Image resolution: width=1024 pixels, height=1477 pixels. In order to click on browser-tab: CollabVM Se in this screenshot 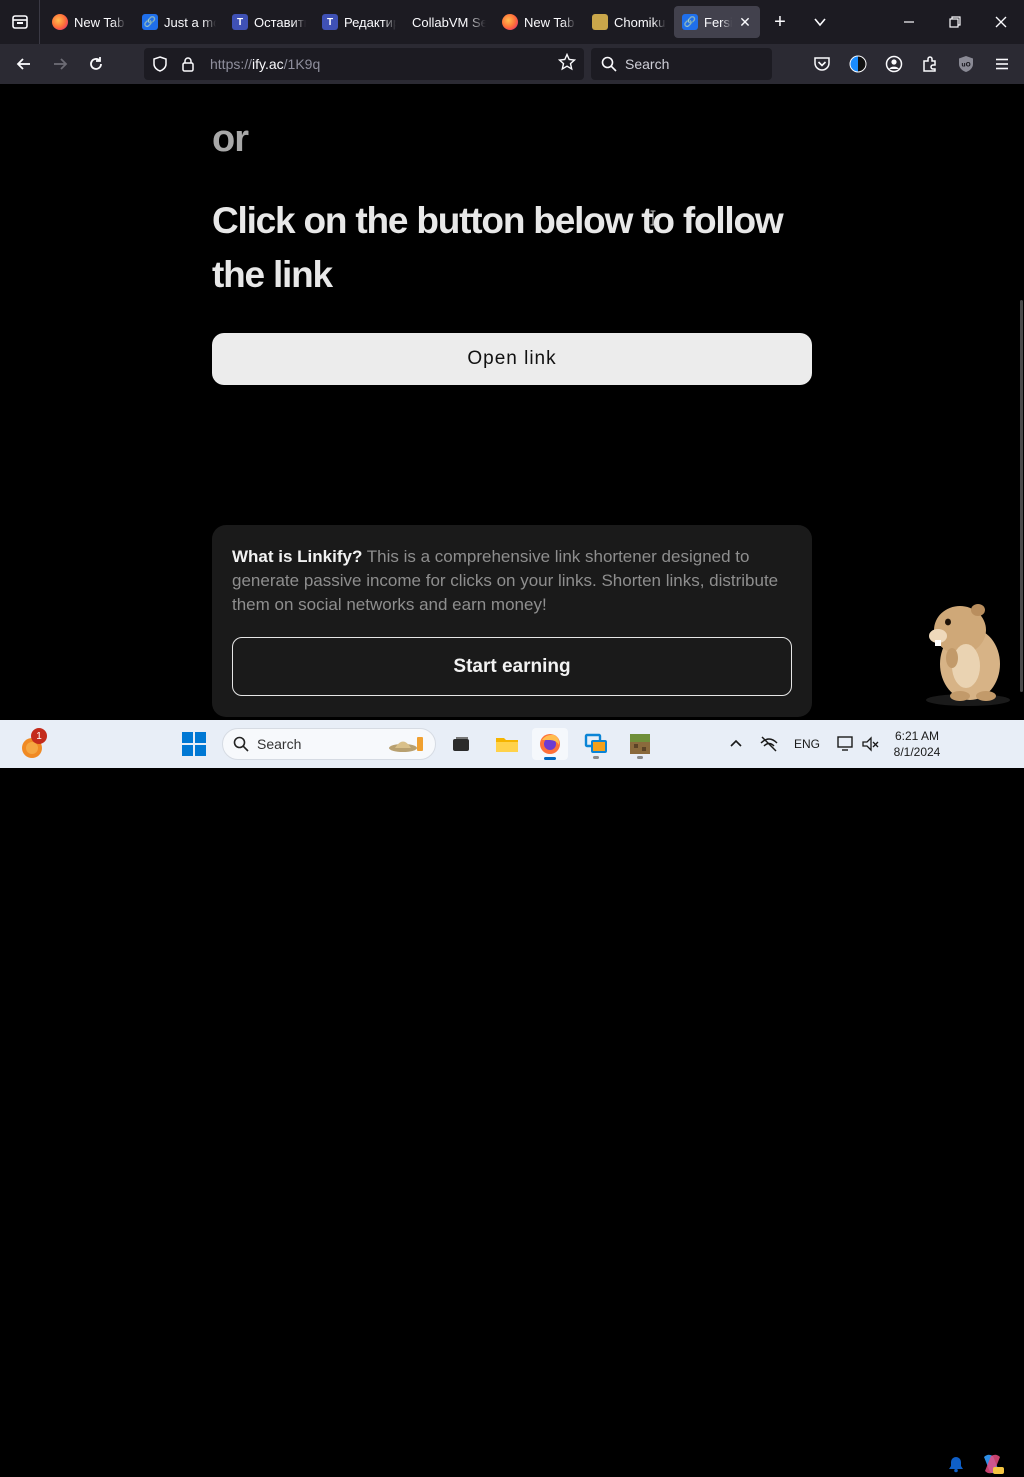, I will do `click(449, 22)`.